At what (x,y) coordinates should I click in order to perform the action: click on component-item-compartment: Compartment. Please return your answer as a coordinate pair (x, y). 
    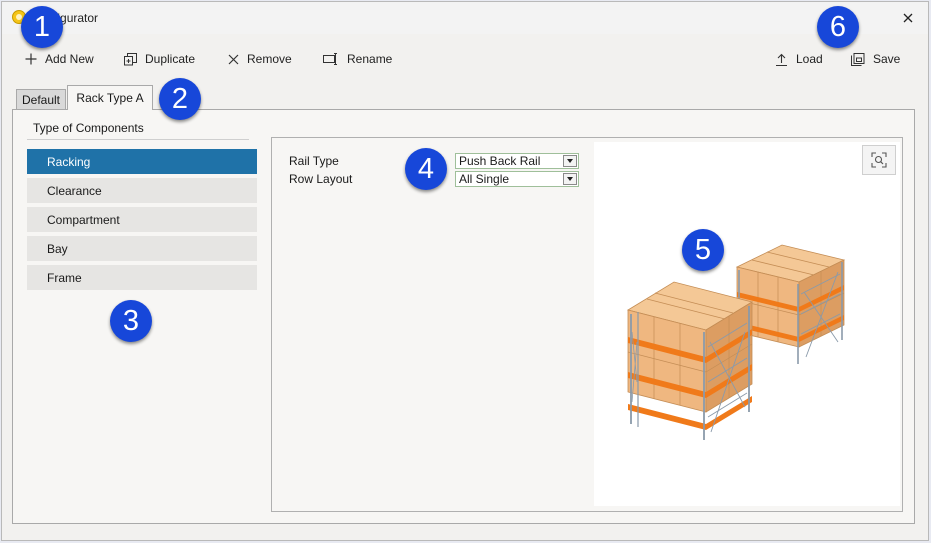
    Looking at the image, I should click on (142, 219).